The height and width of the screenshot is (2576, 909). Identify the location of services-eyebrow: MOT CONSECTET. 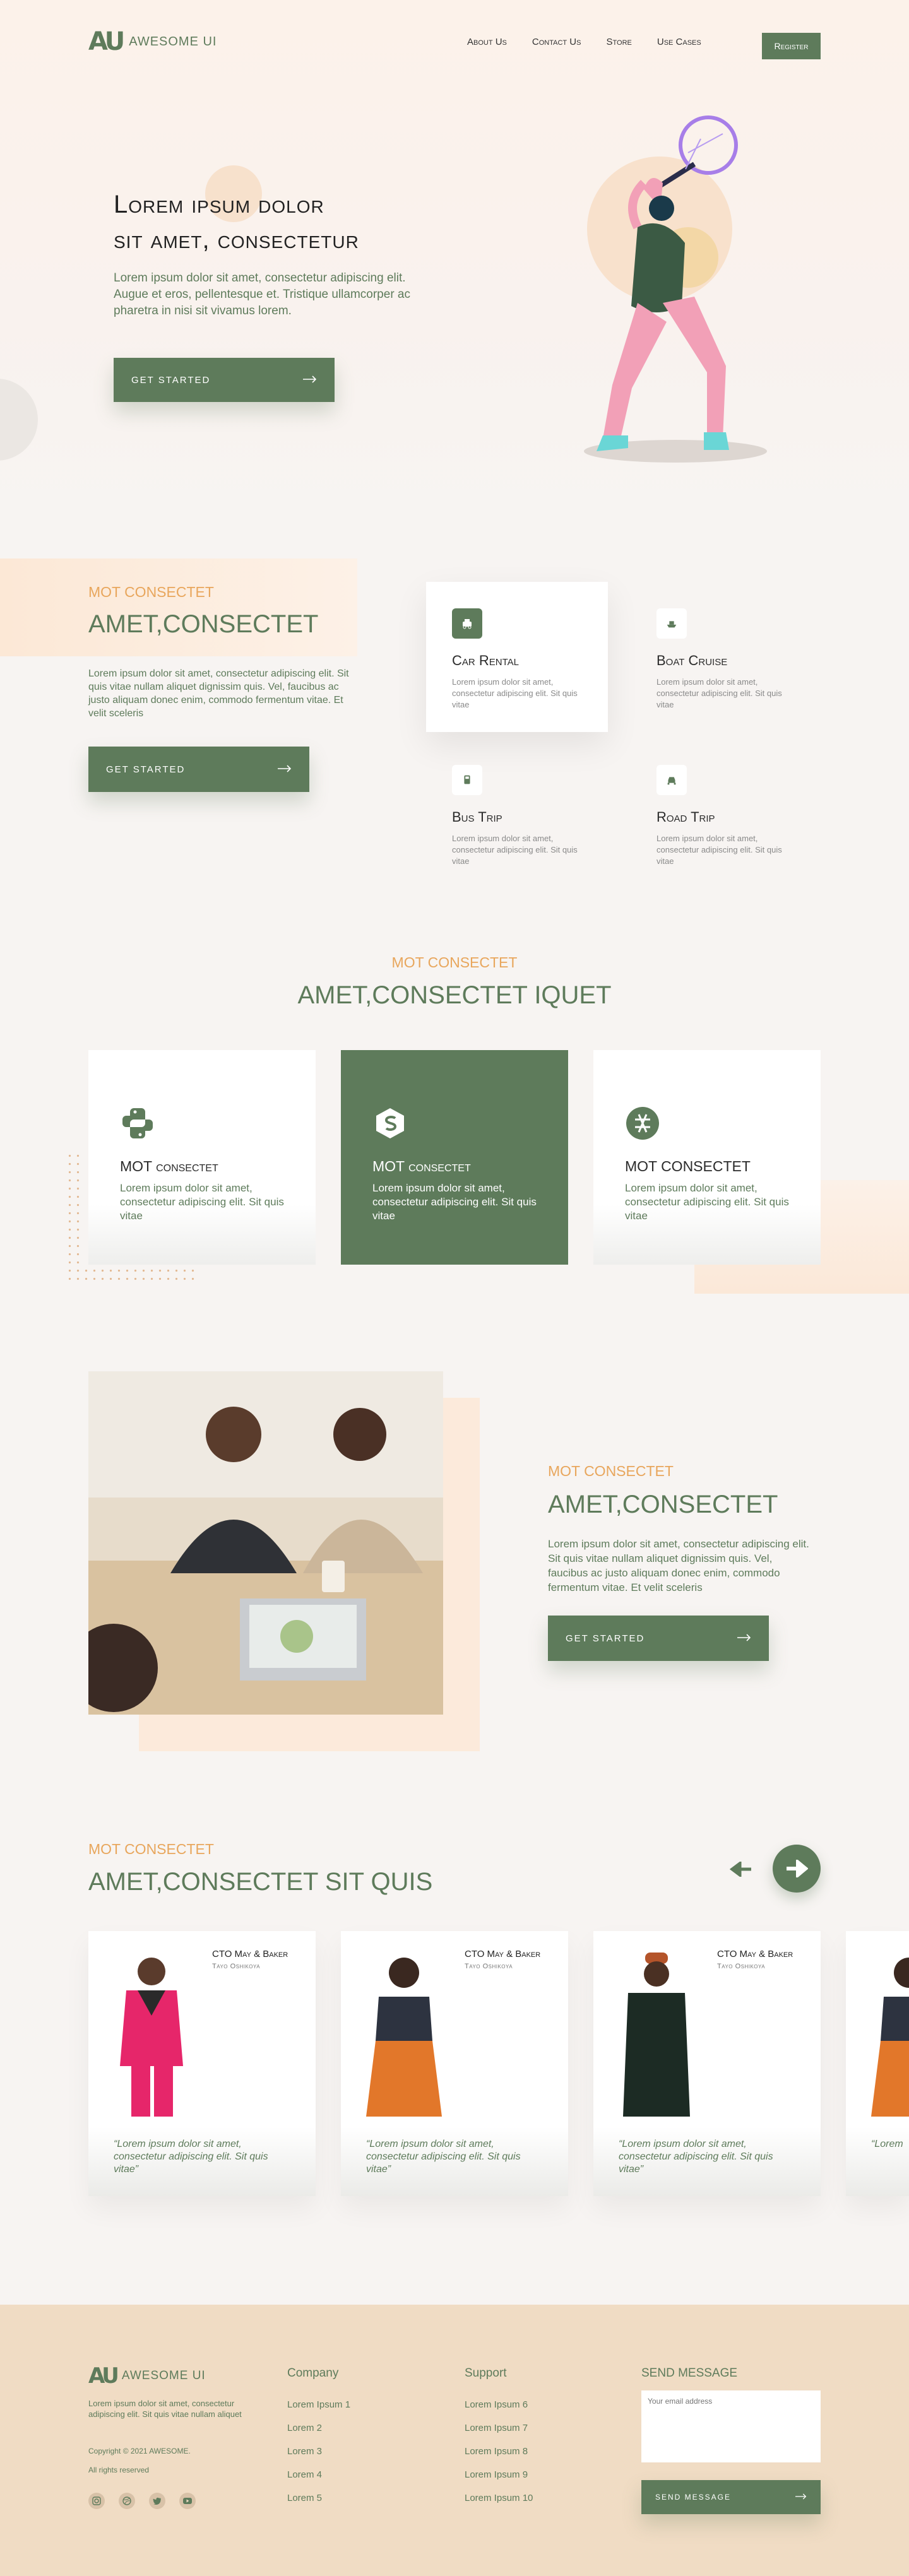
(151, 592).